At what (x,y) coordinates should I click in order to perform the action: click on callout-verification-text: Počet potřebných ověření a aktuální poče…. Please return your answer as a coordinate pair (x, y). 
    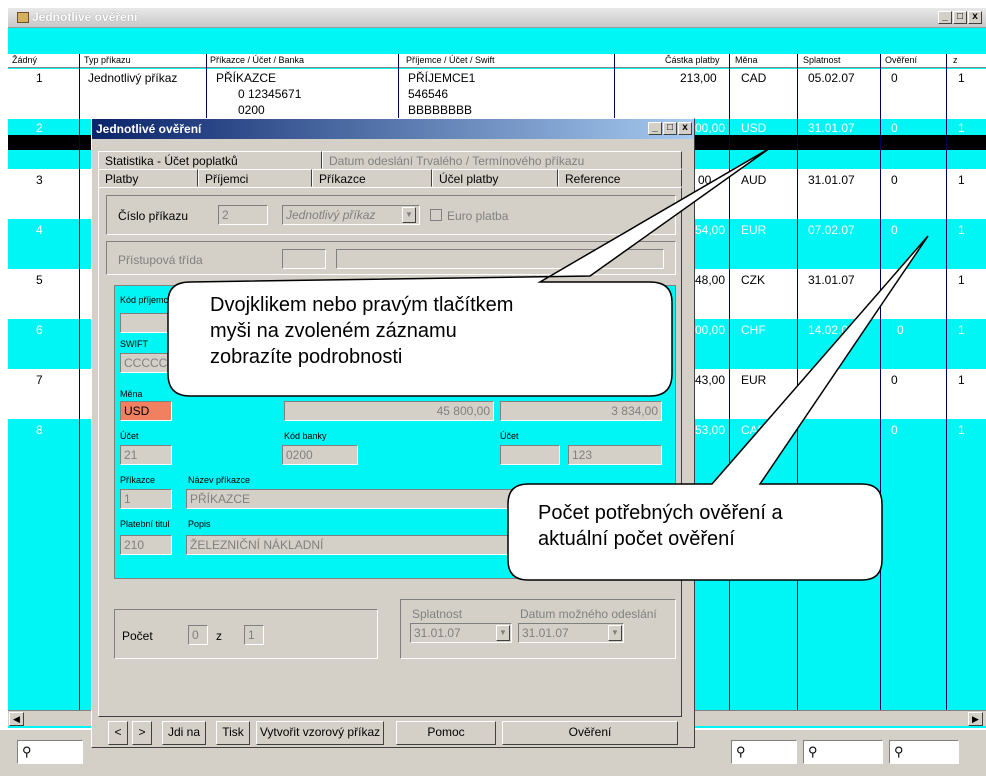
    Looking at the image, I should click on (660, 526).